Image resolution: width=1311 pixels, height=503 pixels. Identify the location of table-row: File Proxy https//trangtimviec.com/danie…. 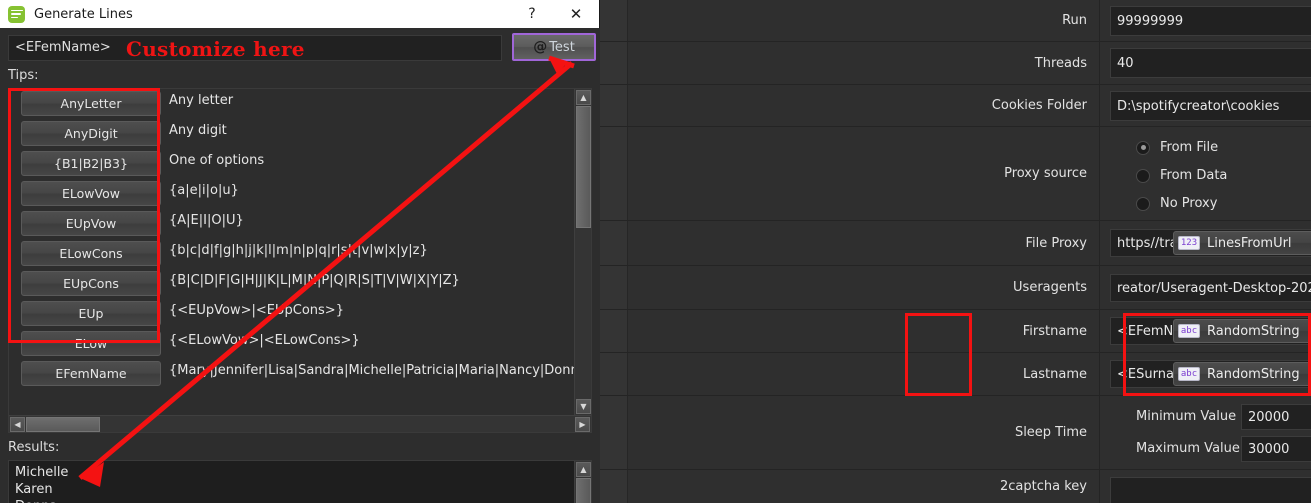
(955, 243).